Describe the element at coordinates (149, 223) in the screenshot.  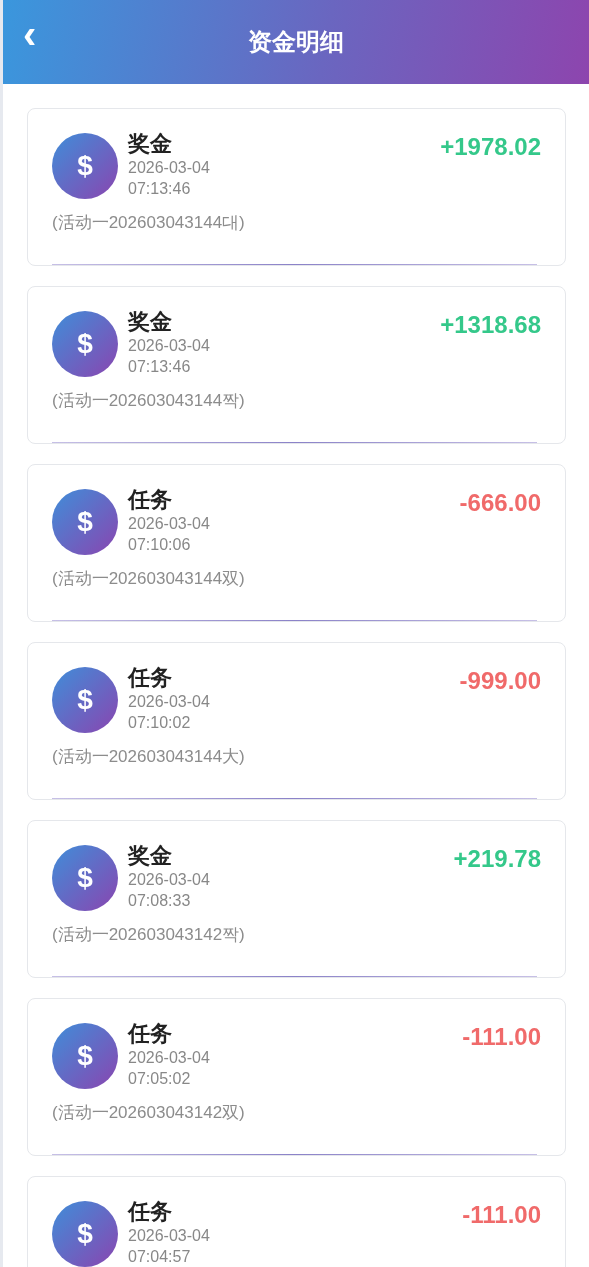
I see `record-note: (活动一202603043144대)` at that location.